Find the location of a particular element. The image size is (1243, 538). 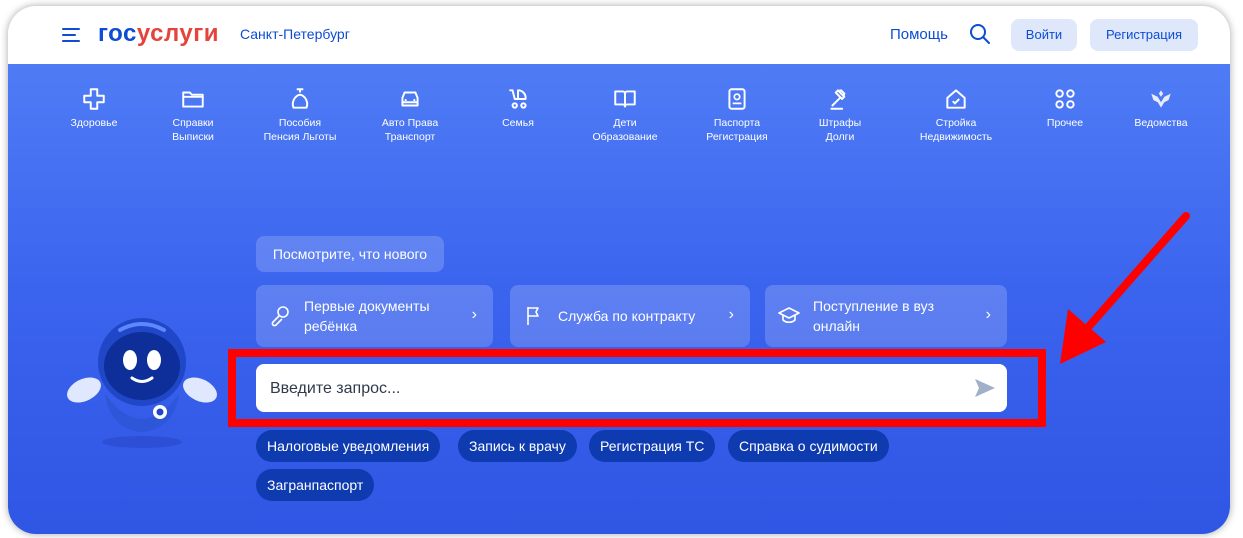

city-selector: Санкт-Петербург is located at coordinates (295, 34).